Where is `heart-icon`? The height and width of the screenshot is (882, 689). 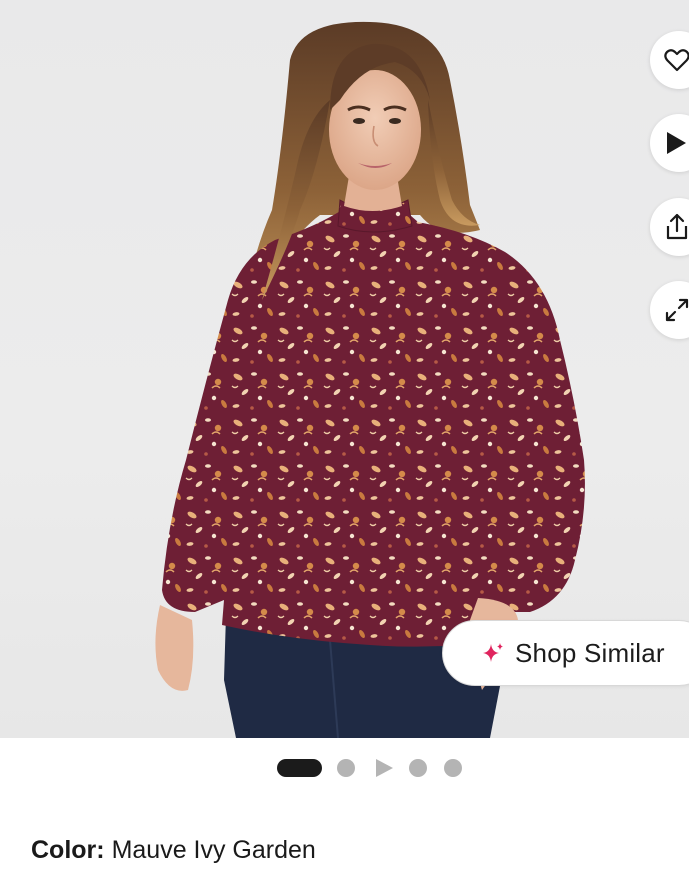
heart-icon is located at coordinates (676, 60).